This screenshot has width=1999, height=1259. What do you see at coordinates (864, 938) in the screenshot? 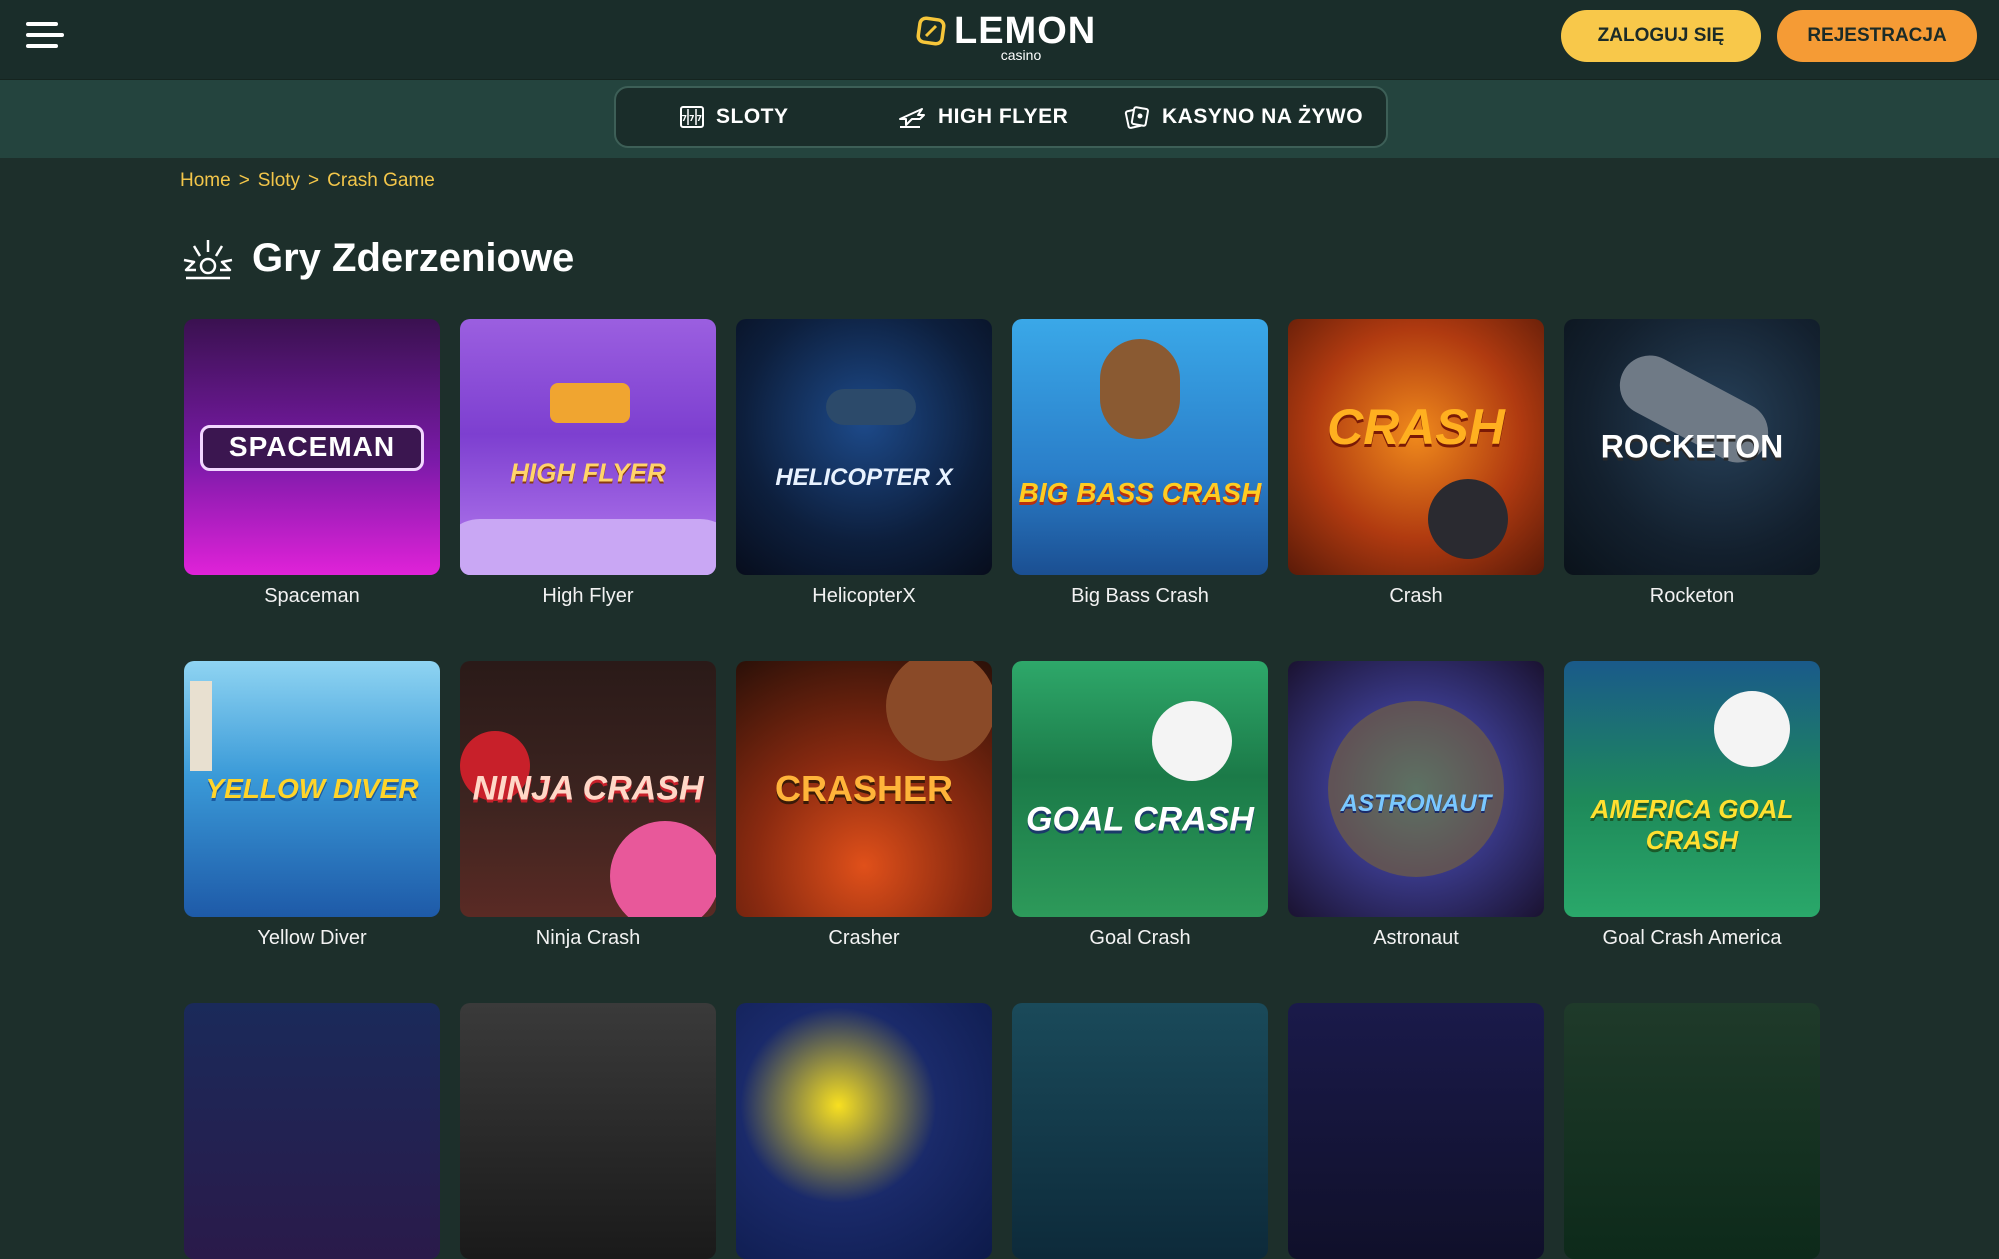
I see `game-name: Crasher` at bounding box center [864, 938].